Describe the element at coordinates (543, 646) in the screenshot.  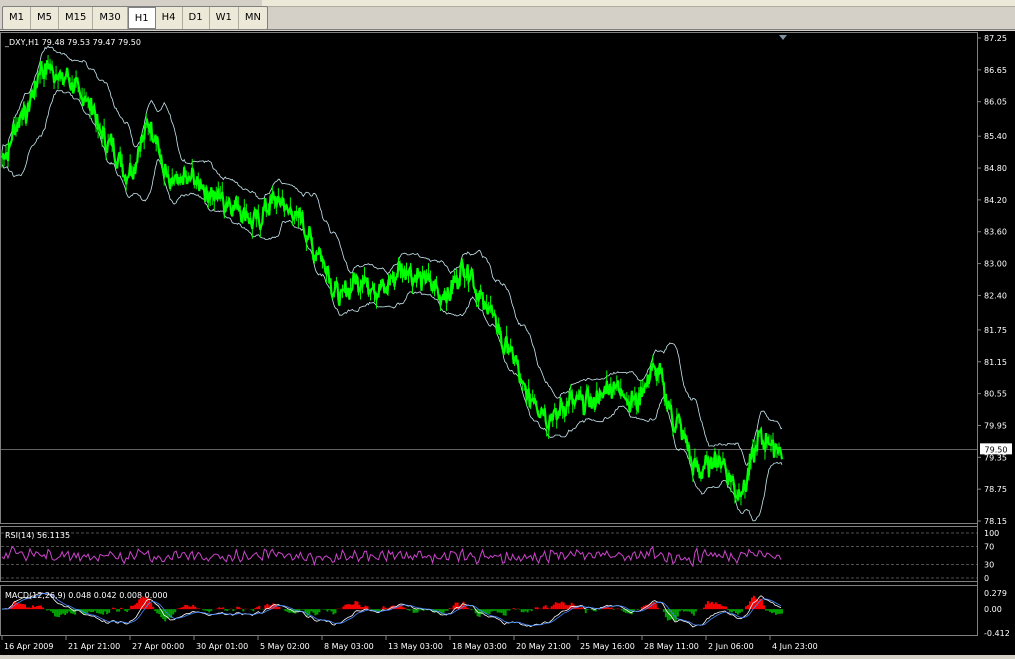
I see `time-tick-label: 20 May 21:00` at that location.